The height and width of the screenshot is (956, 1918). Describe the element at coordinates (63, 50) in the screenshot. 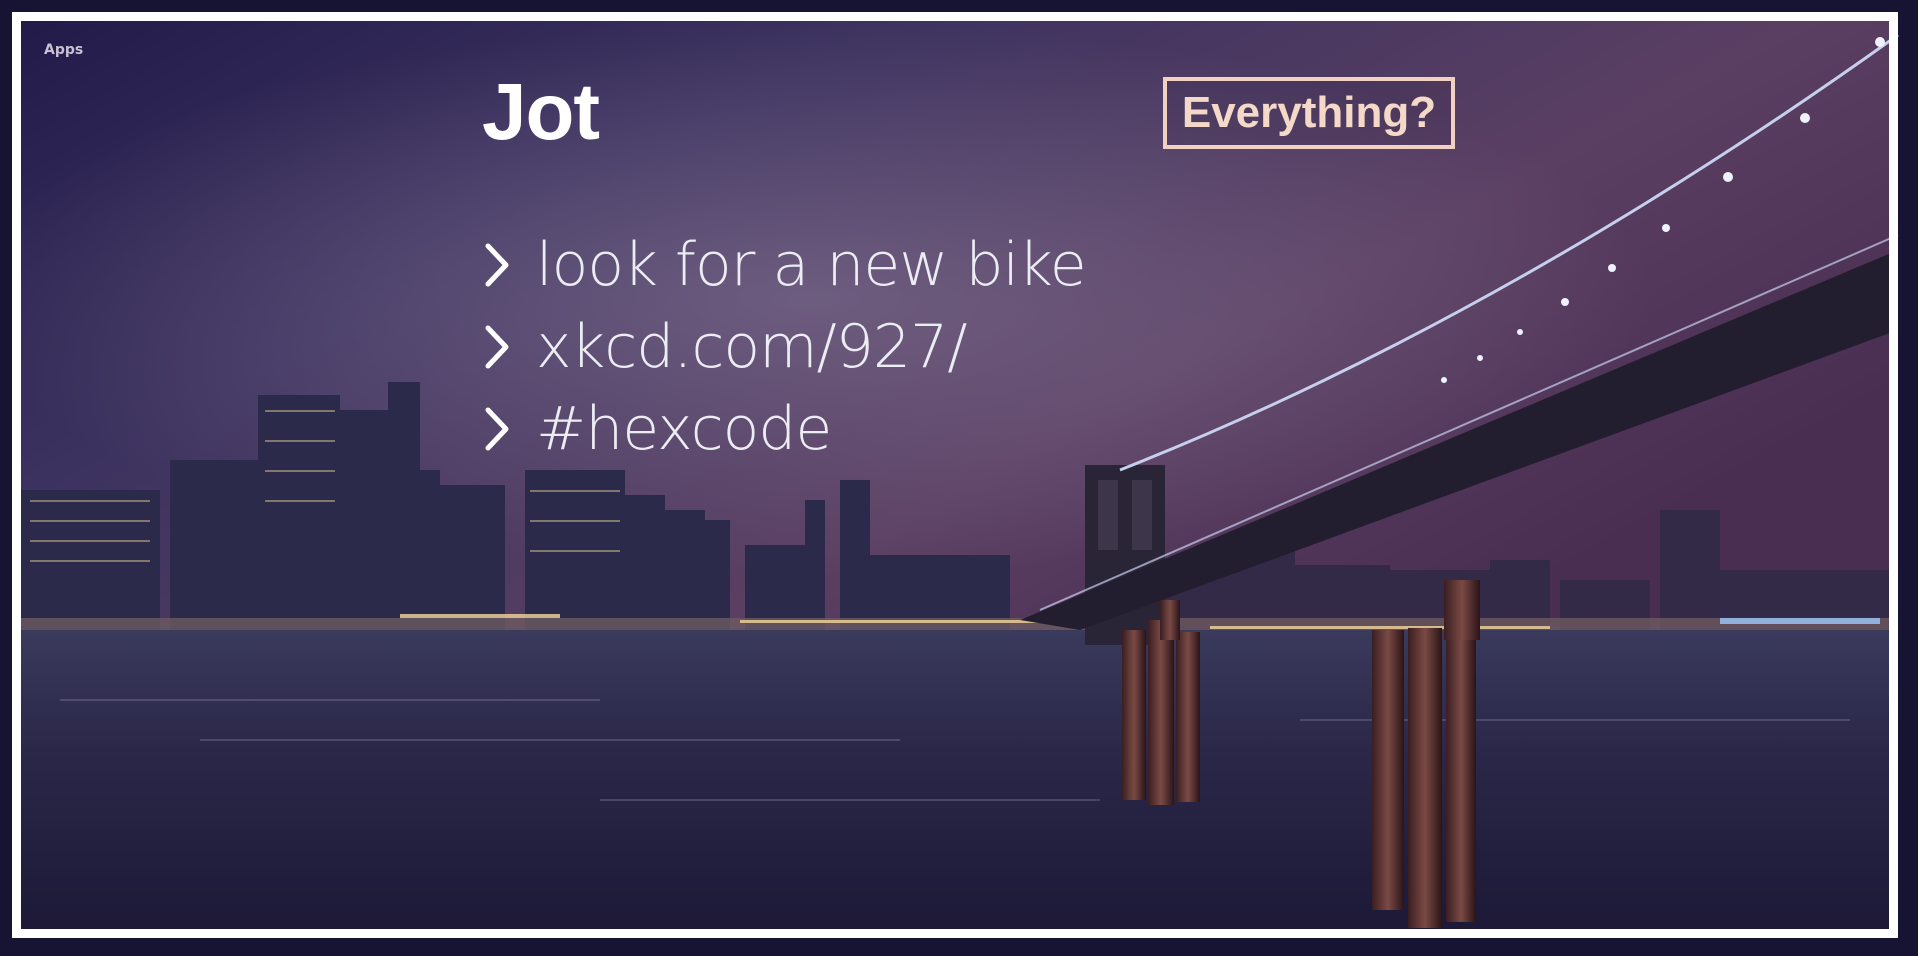

I see `apps-link: Apps` at that location.